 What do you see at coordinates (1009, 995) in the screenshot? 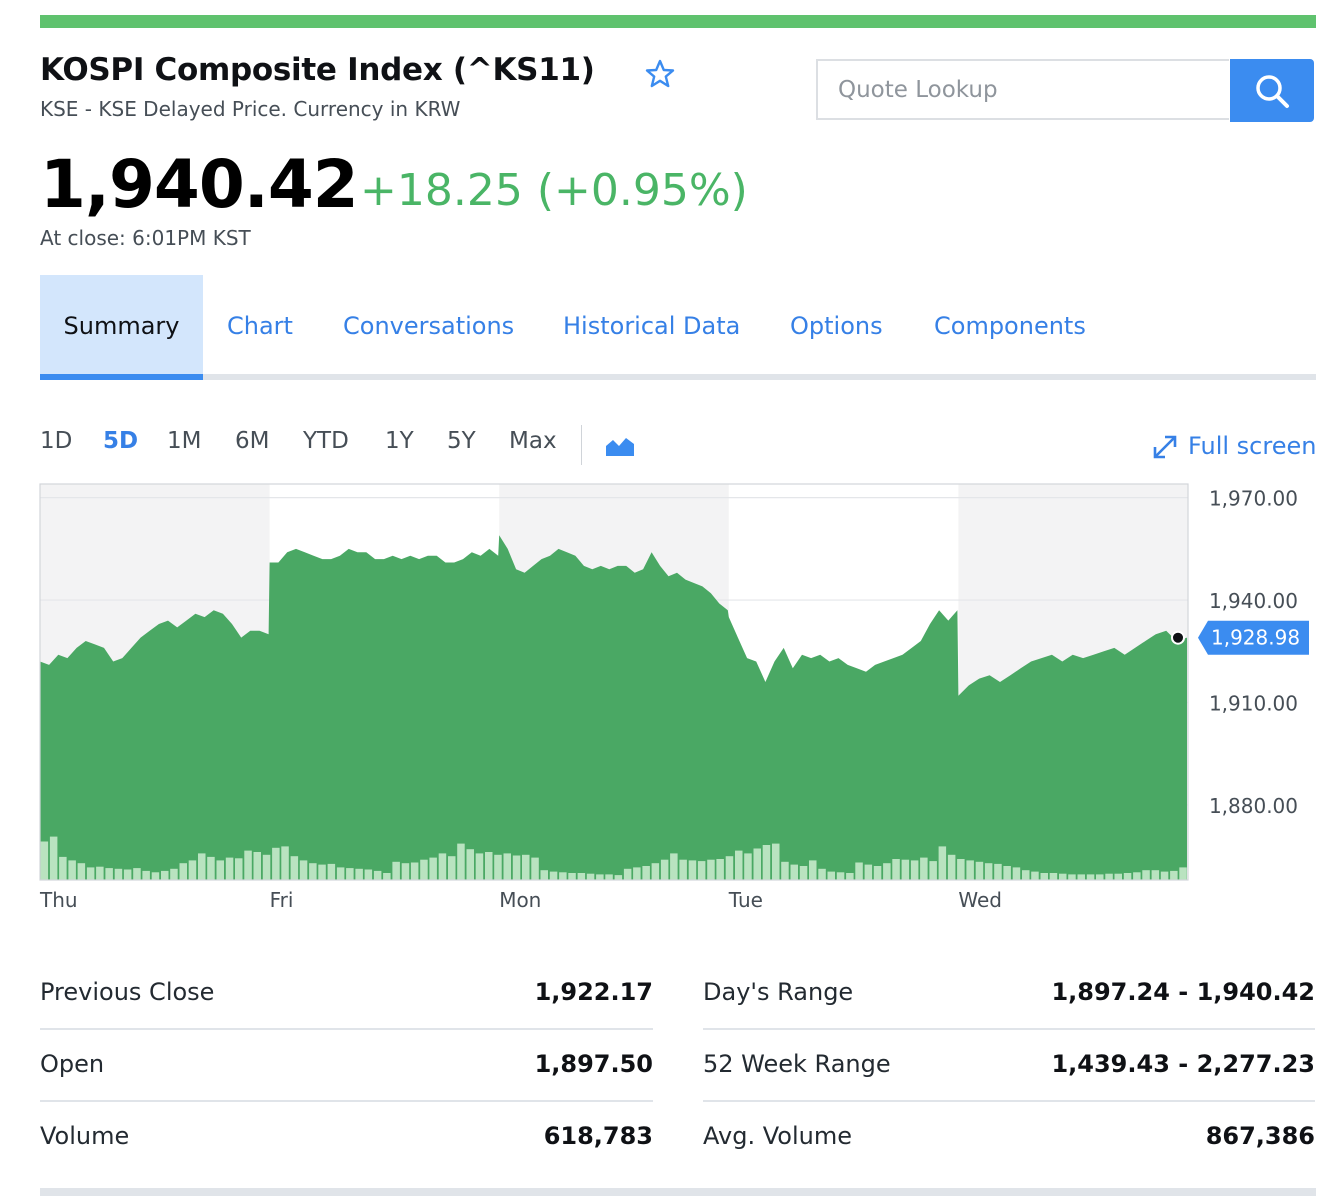
I see `stat-row-days-range: Day's Range 1,897.24 - 1,940.42` at bounding box center [1009, 995].